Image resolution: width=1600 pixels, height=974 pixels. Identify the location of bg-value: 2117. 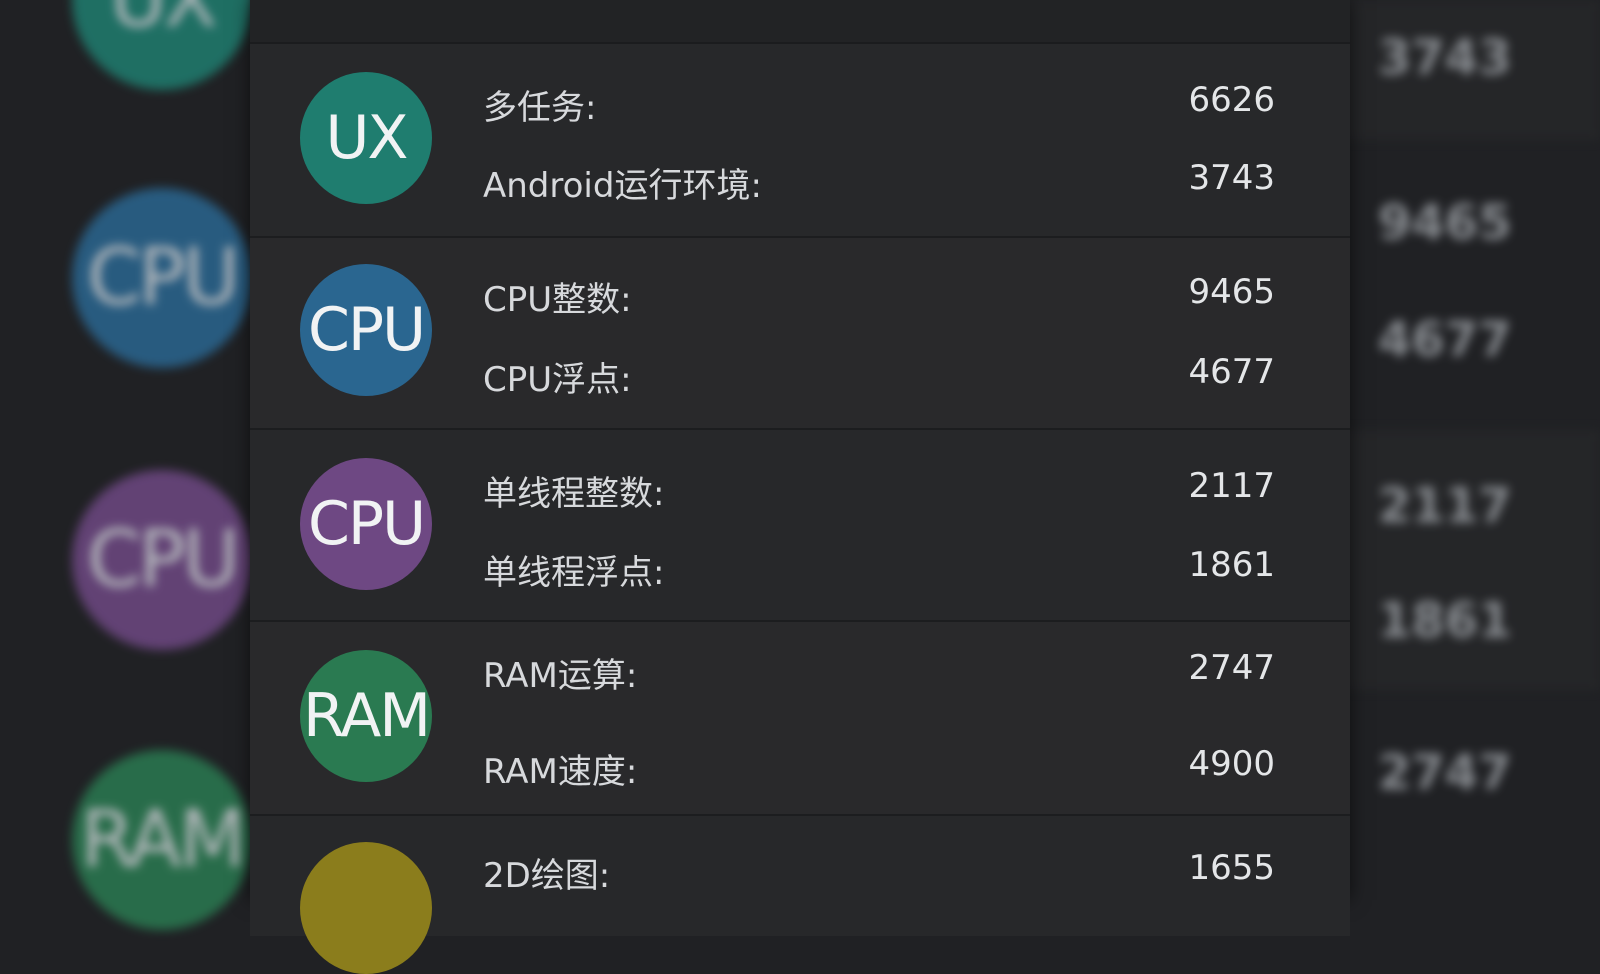
(1445, 506).